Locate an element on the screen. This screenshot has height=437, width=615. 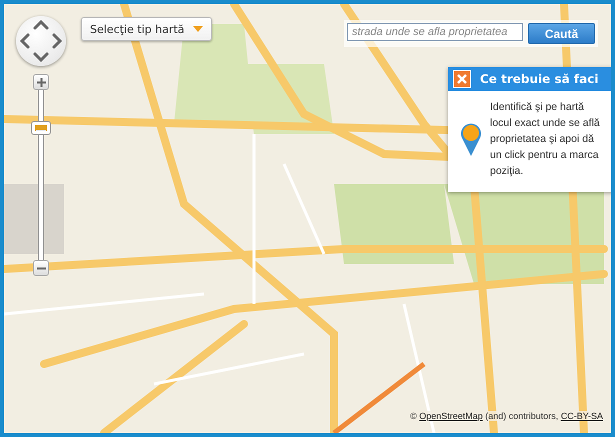
zoom-slider-handle is located at coordinates (41, 128).